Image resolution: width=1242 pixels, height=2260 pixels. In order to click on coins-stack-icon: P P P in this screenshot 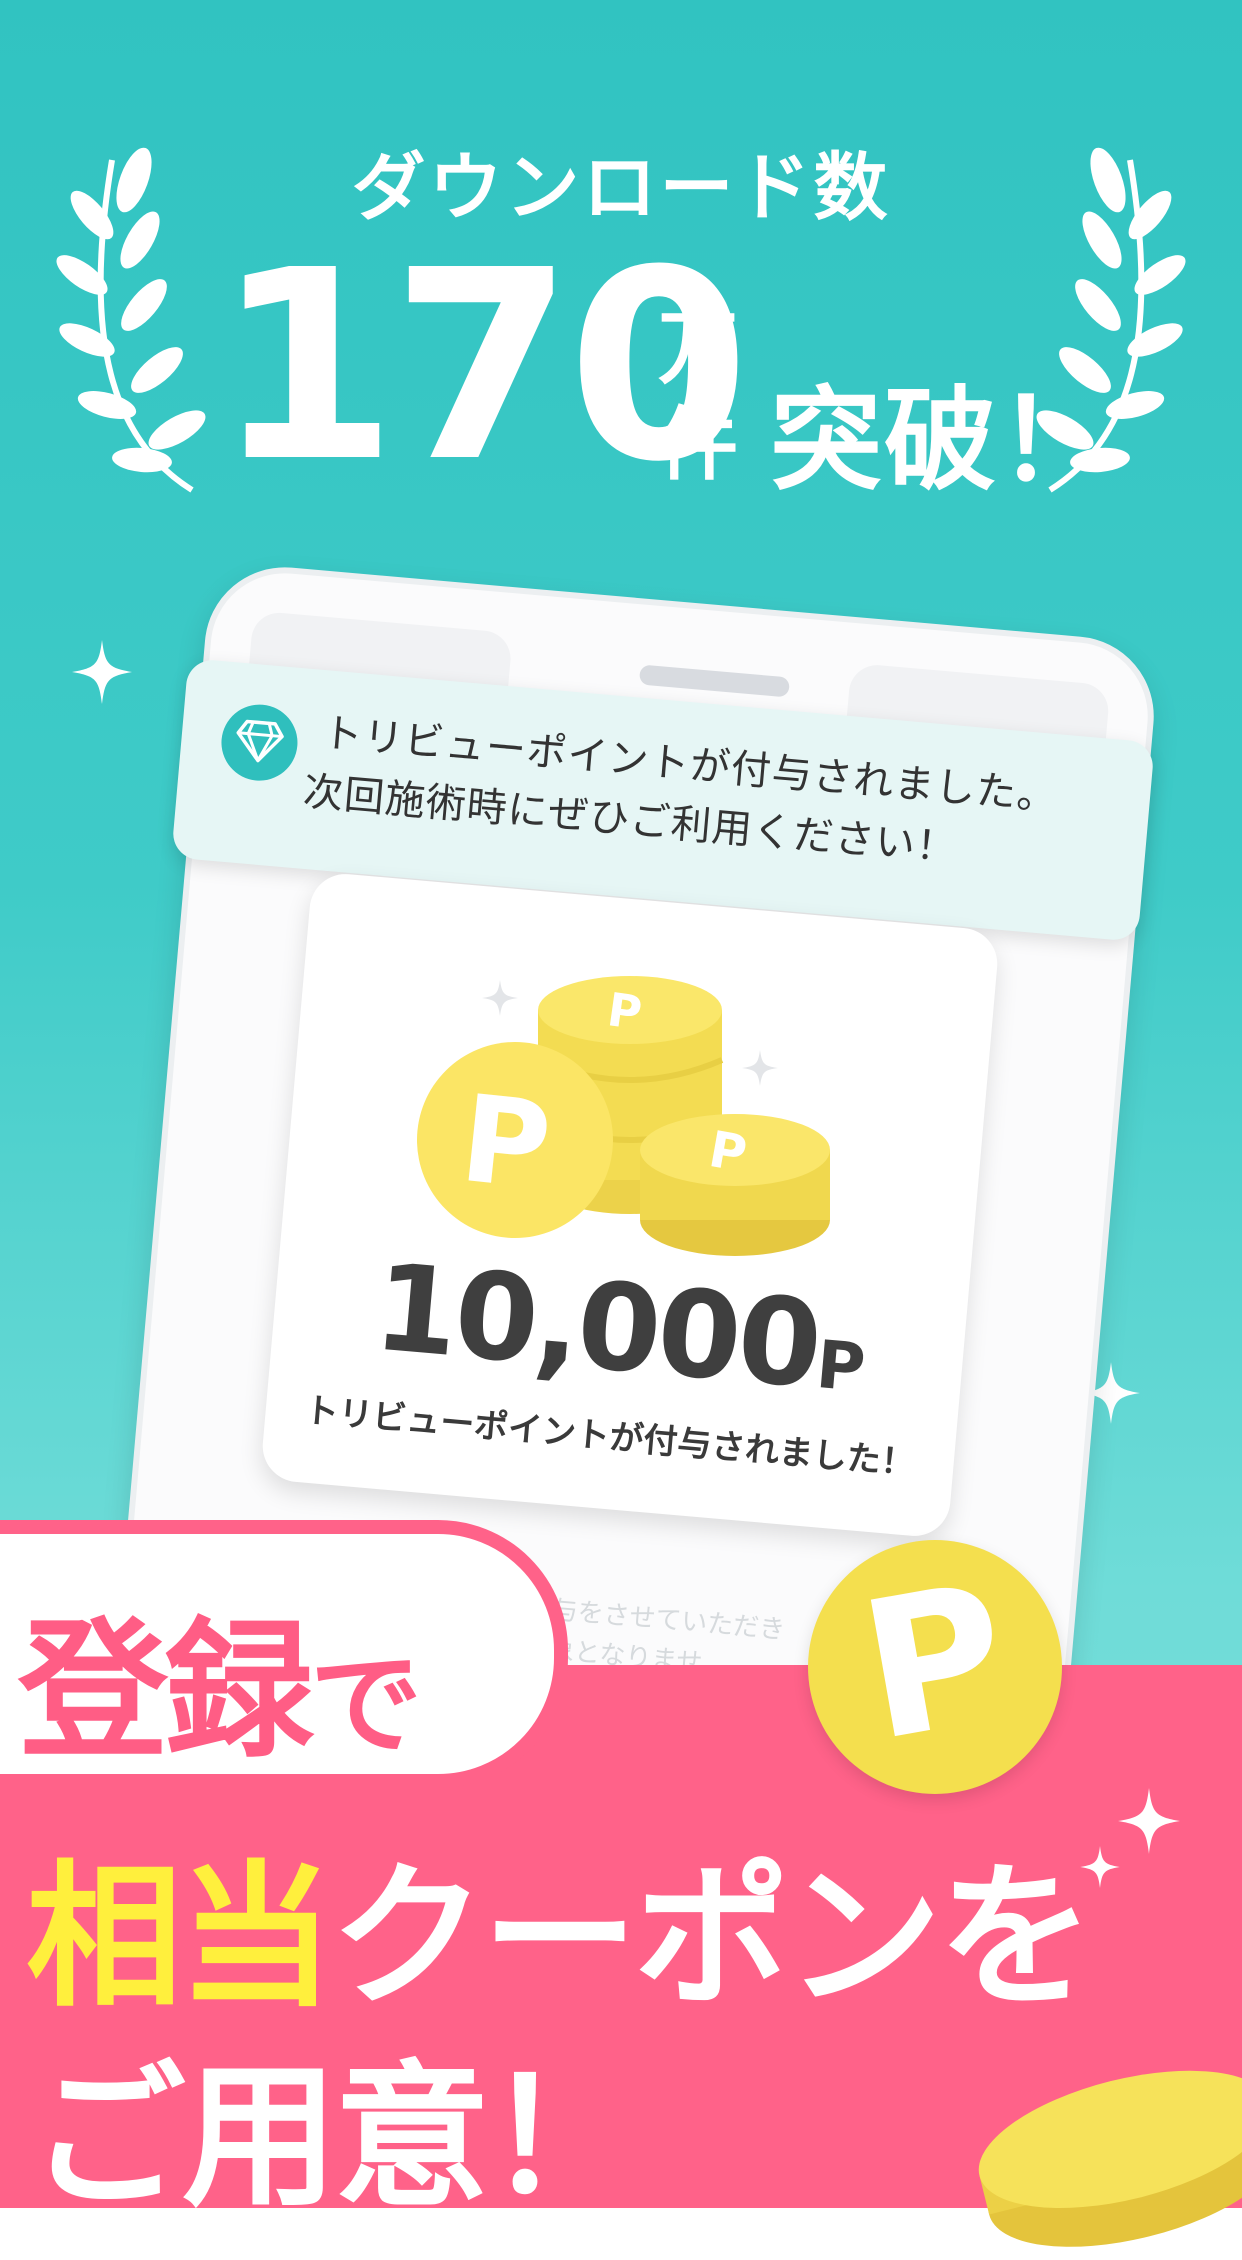, I will do `click(623, 1116)`.